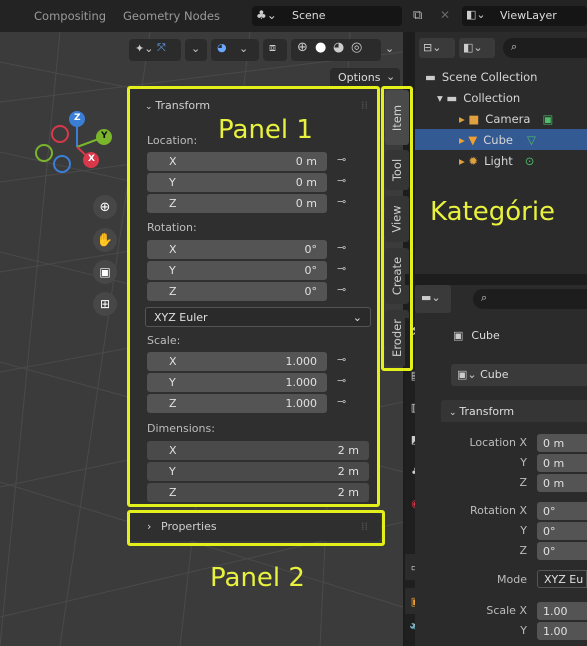 The height and width of the screenshot is (646, 587). What do you see at coordinates (528, 15) in the screenshot?
I see `view-layer-name: ViewLayer` at bounding box center [528, 15].